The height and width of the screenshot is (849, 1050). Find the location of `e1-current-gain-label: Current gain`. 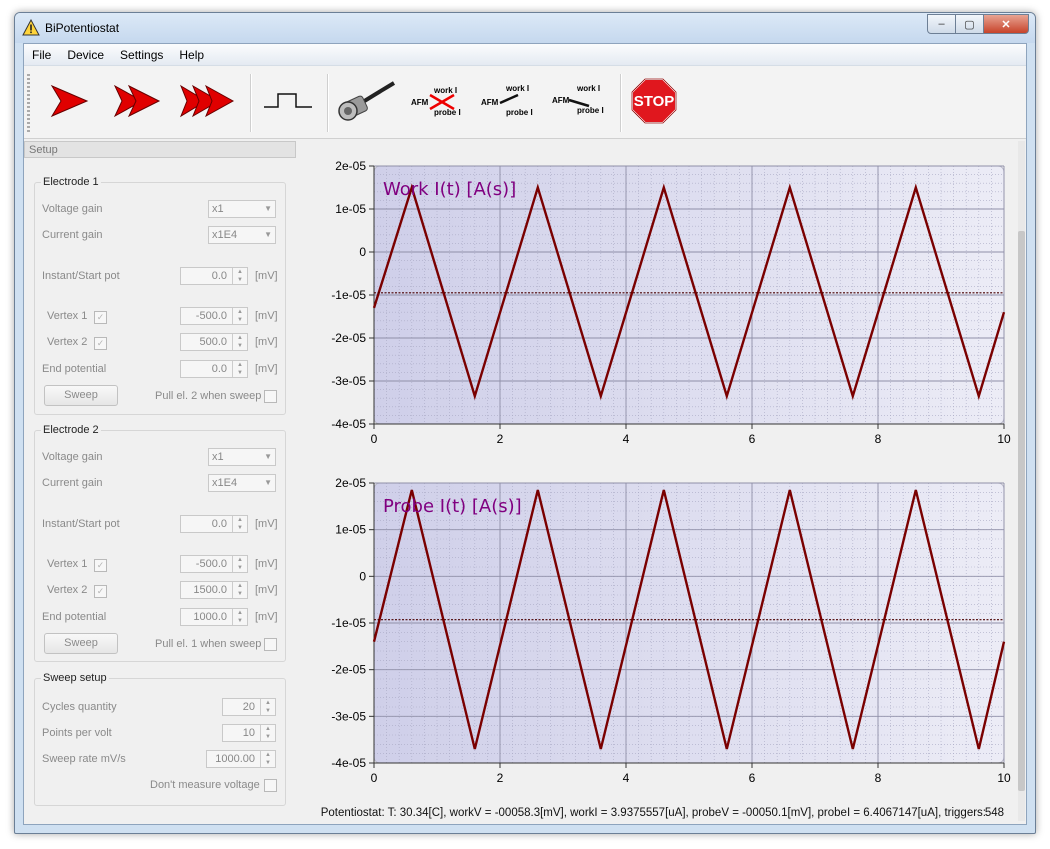

e1-current-gain-label: Current gain is located at coordinates (72, 235).